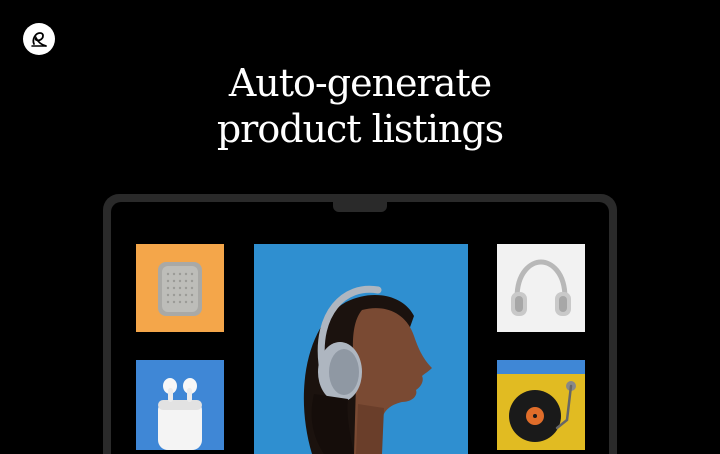 The image size is (720, 454). What do you see at coordinates (360, 129) in the screenshot?
I see `headline-line-2: product listings` at bounding box center [360, 129].